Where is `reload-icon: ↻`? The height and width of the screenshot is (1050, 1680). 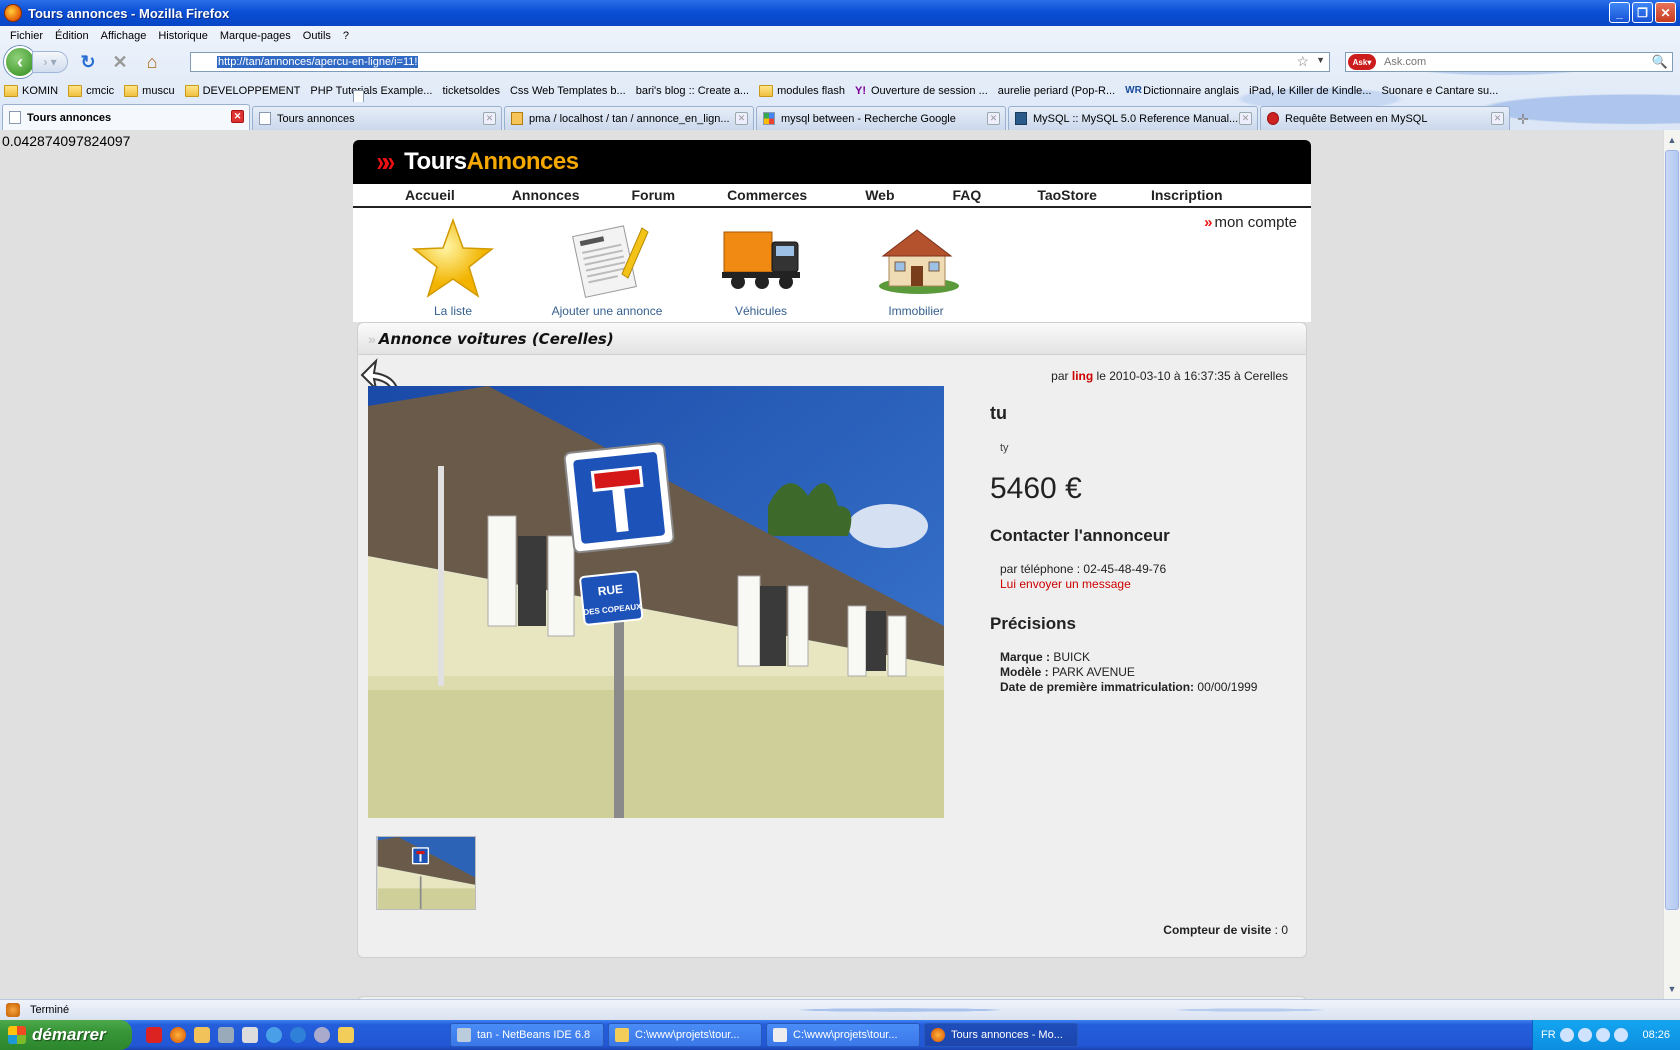
reload-icon: ↻ is located at coordinates (88, 62).